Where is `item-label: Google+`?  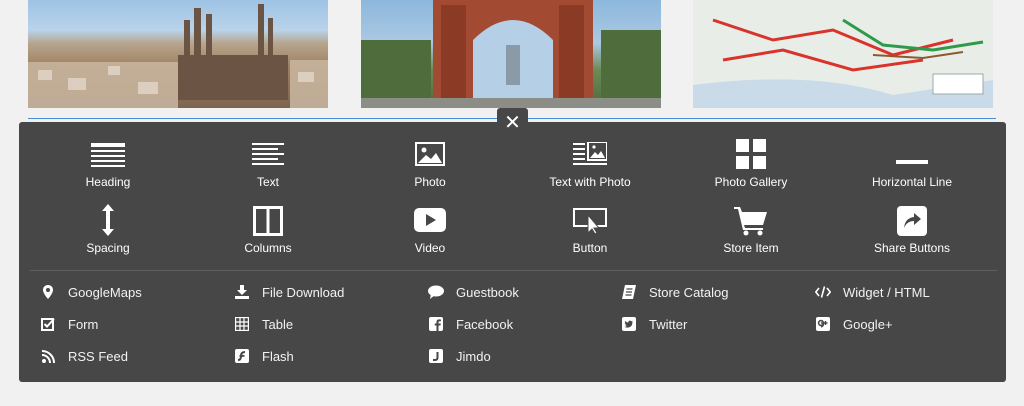 item-label: Google+ is located at coordinates (868, 324).